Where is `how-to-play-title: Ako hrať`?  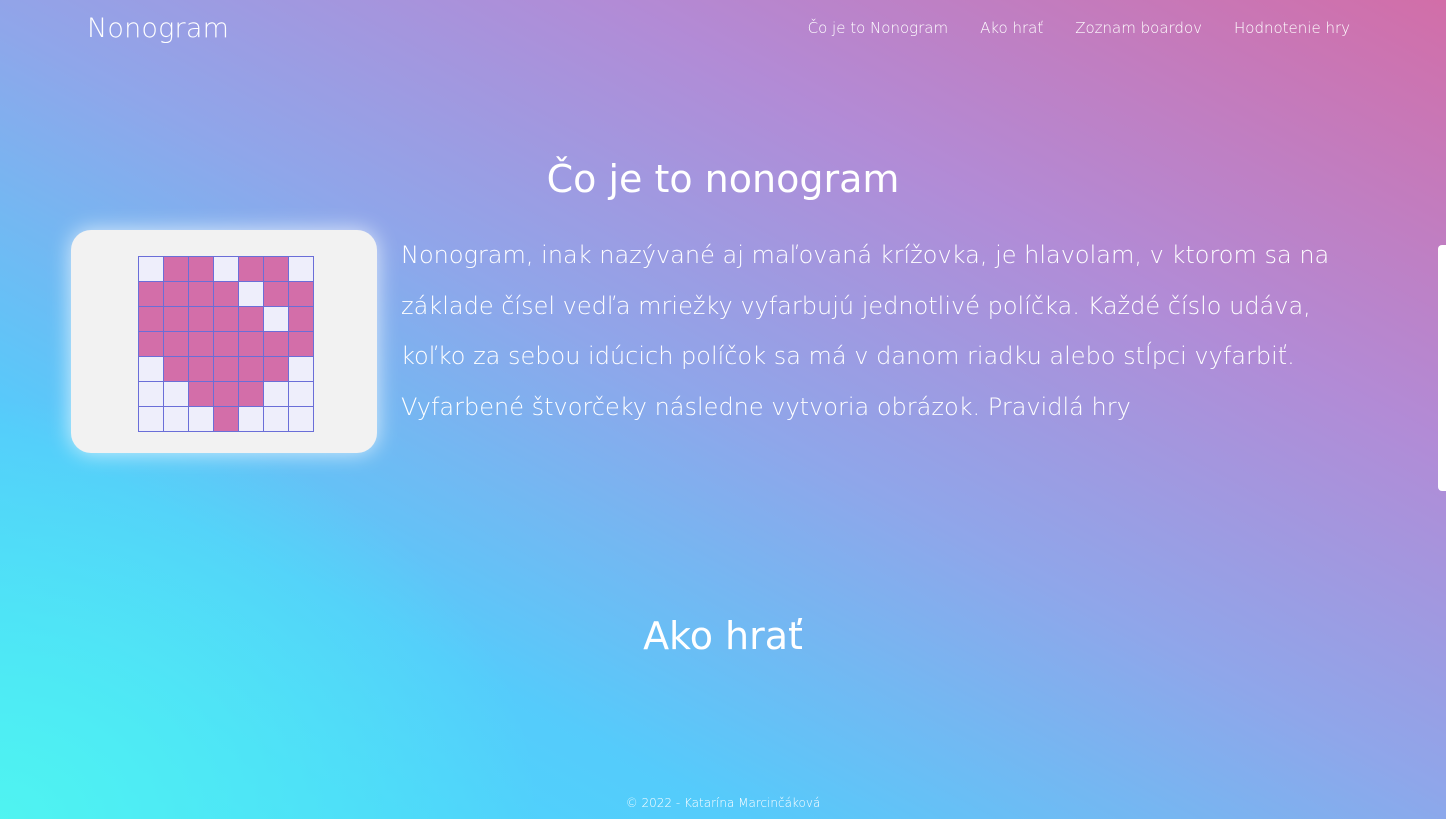
how-to-play-title: Ako hrať is located at coordinates (723, 636).